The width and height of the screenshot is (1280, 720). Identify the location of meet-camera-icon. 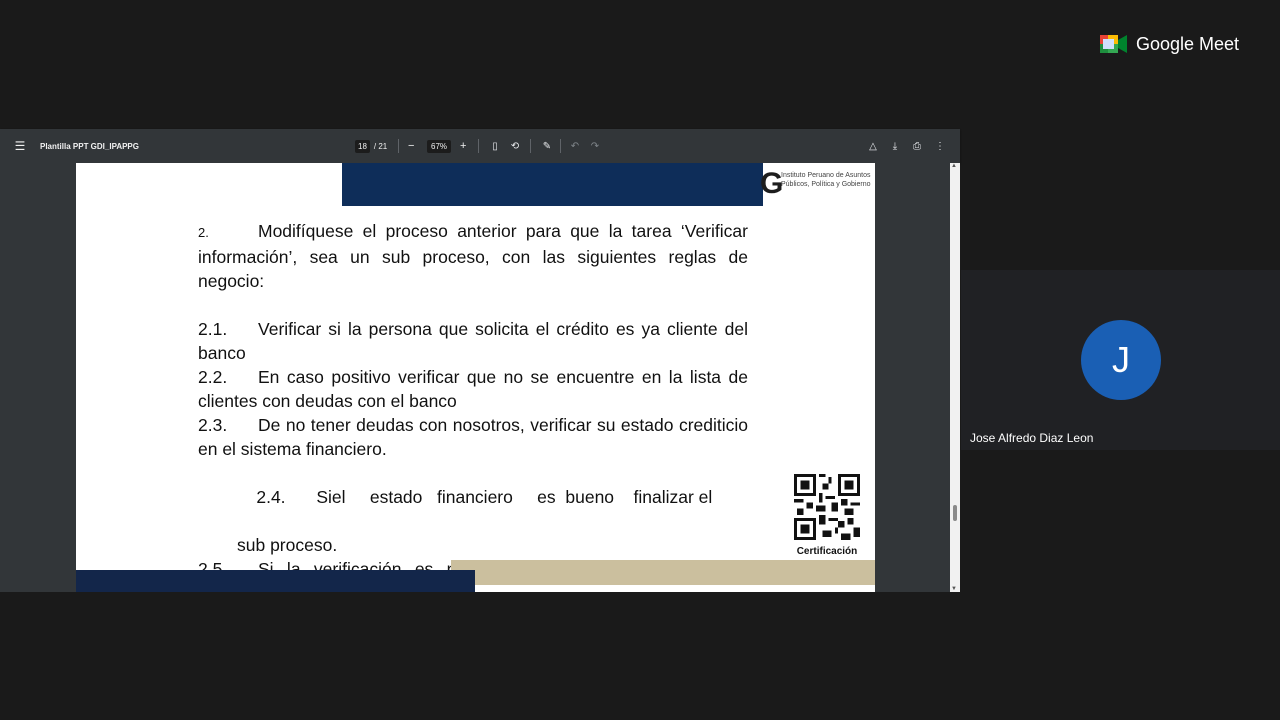
(1113, 44).